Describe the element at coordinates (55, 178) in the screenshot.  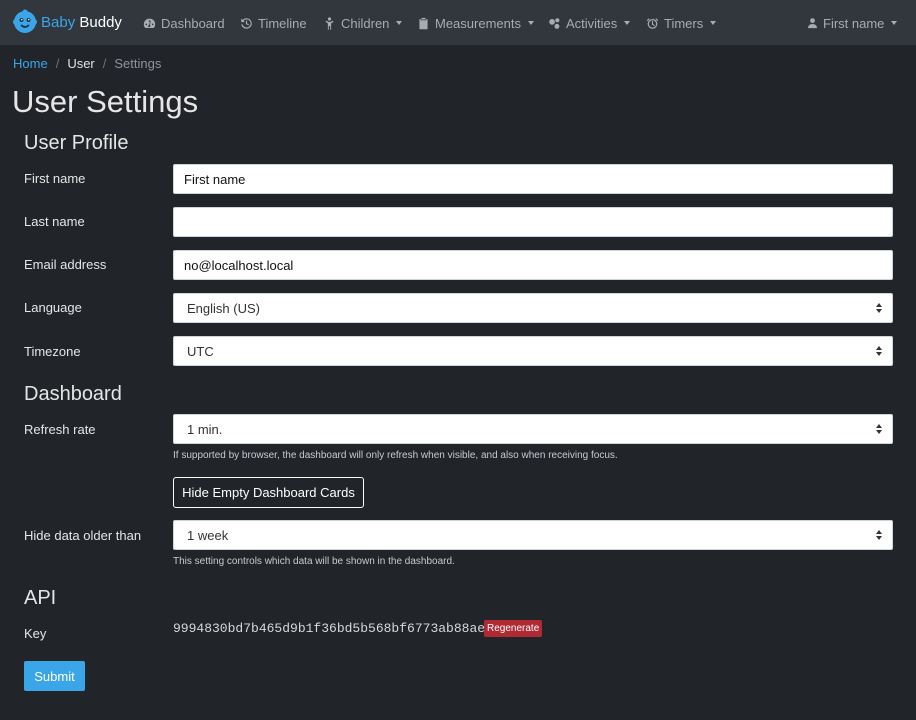
I see `first-name-label: First name` at that location.